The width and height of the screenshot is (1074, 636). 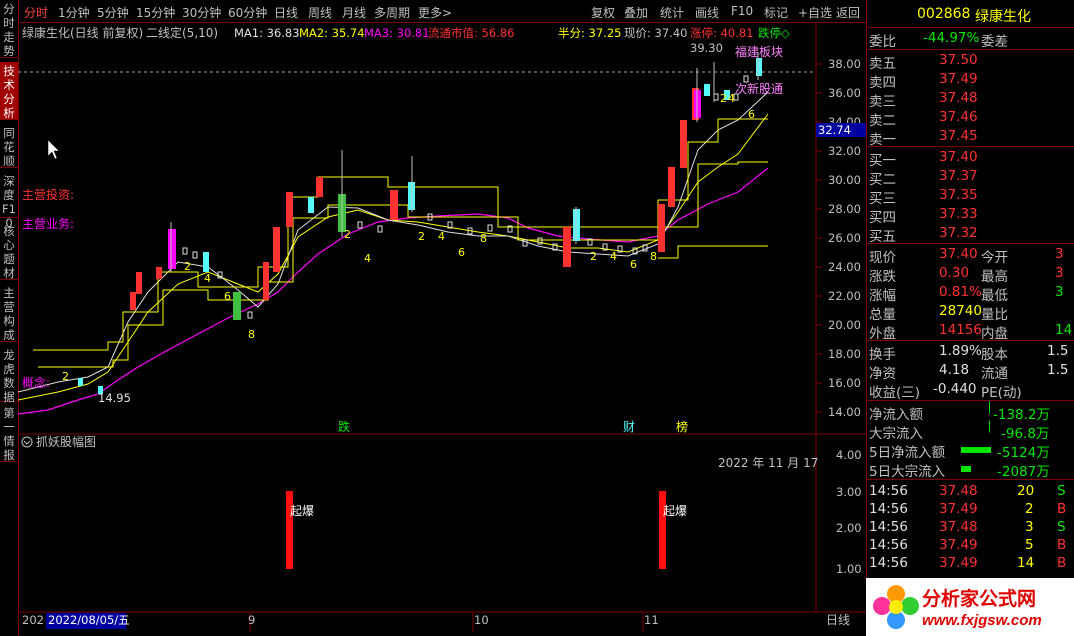 What do you see at coordinates (1026, 491) in the screenshot?
I see `tick-vol: 20` at bounding box center [1026, 491].